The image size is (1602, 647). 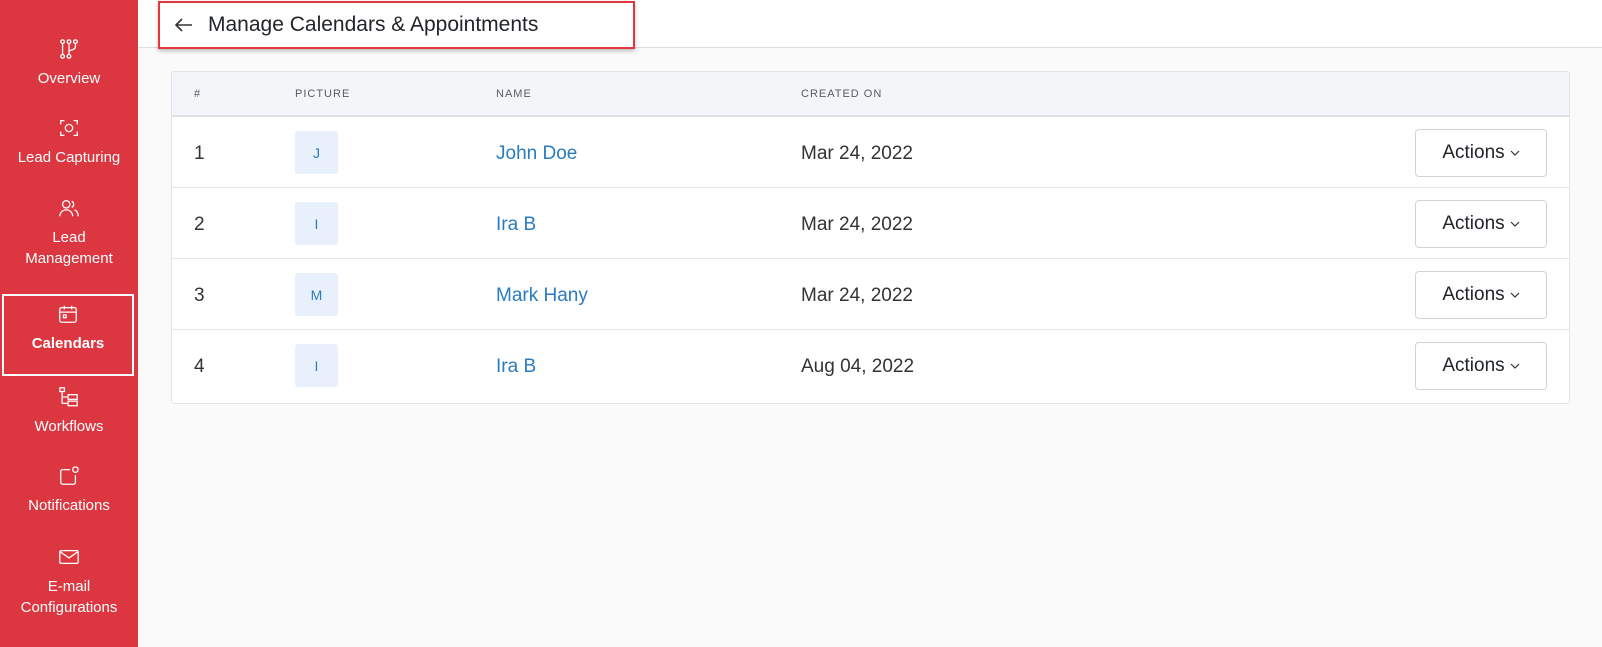 I want to click on row-created-on: Aug 04, 2022, so click(x=858, y=366).